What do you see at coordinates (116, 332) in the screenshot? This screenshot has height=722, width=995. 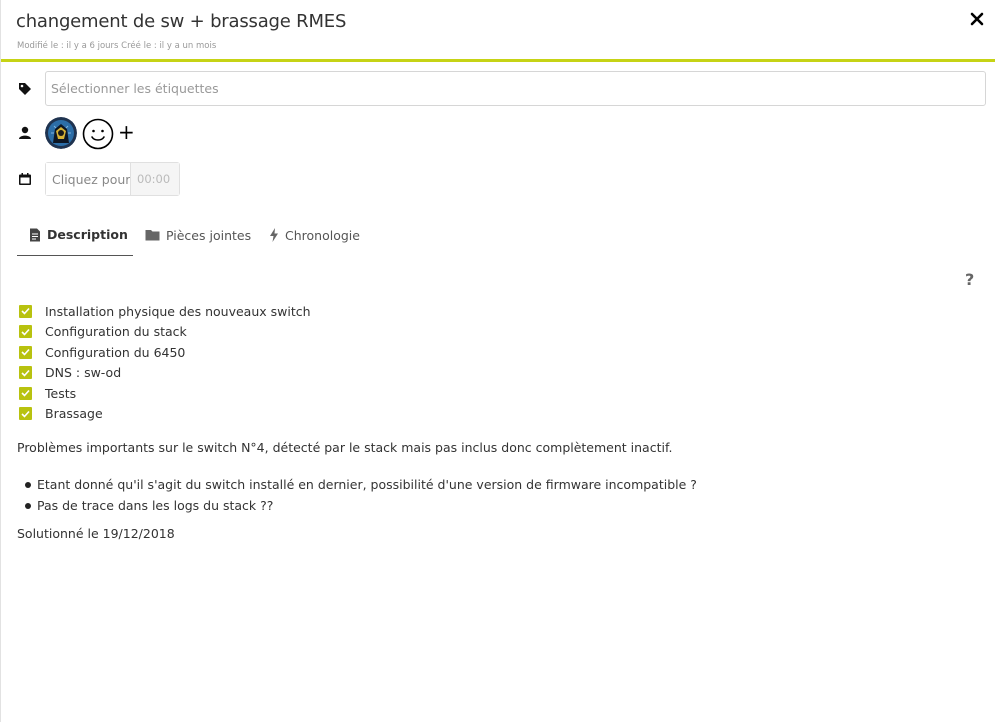 I see `checklist-item-label: Configuration du stack` at bounding box center [116, 332].